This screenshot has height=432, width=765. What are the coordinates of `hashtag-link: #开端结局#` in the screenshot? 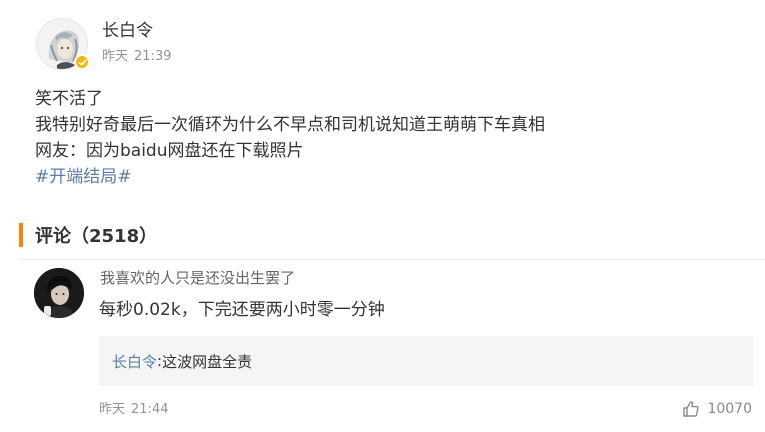 It's located at (290, 177).